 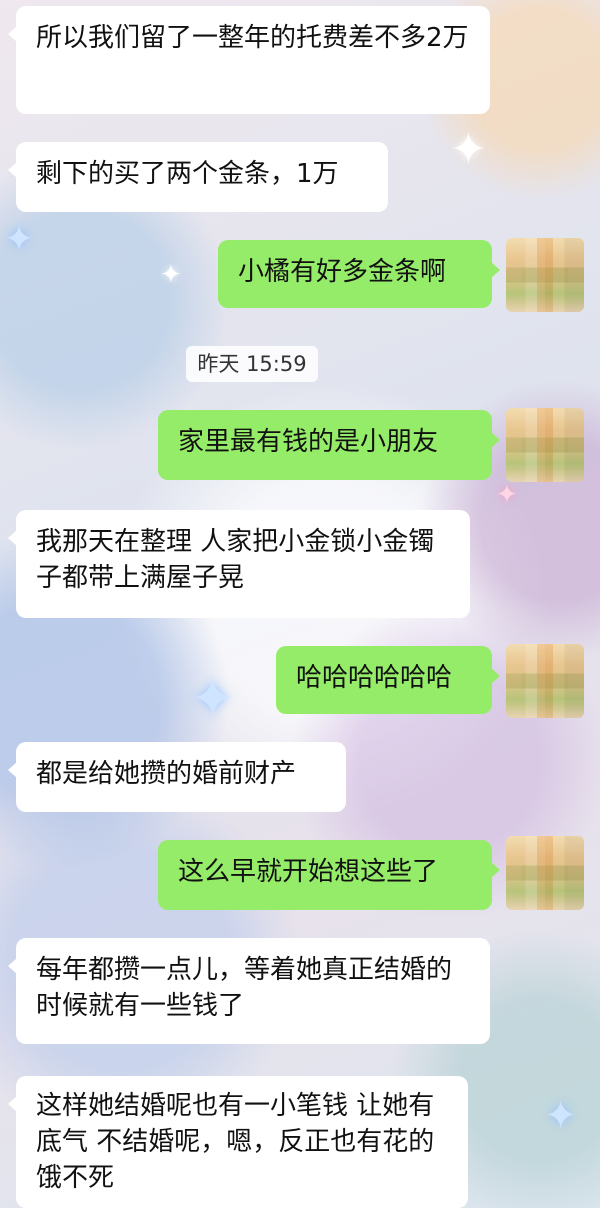 I want to click on outgoing-message: 家里最有钱的是小朋友, so click(x=329, y=445).